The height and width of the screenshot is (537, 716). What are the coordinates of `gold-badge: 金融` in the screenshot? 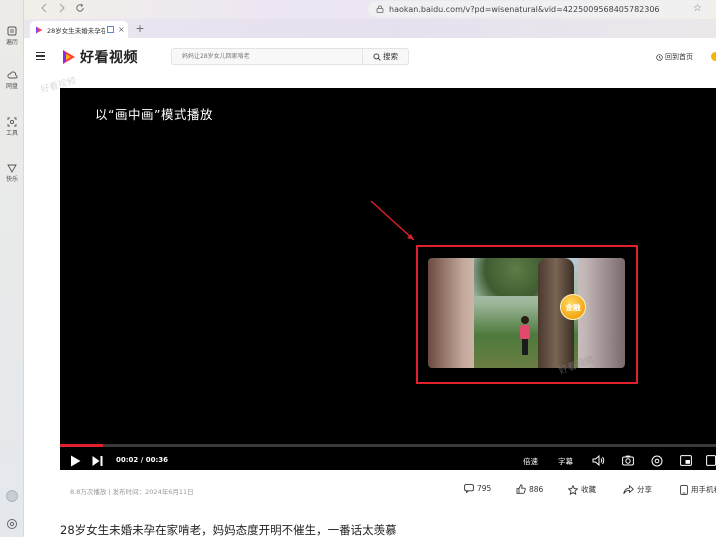 It's located at (573, 307).